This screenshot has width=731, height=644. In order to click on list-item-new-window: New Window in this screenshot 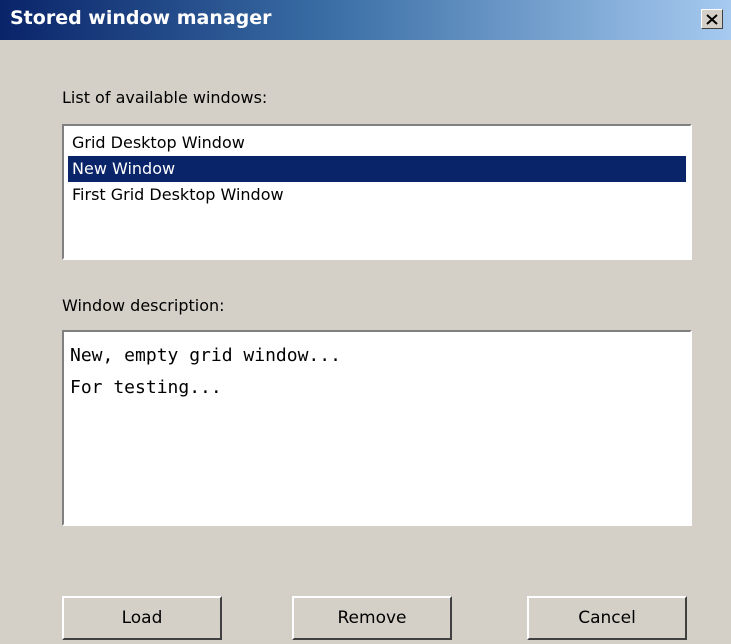, I will do `click(377, 169)`.